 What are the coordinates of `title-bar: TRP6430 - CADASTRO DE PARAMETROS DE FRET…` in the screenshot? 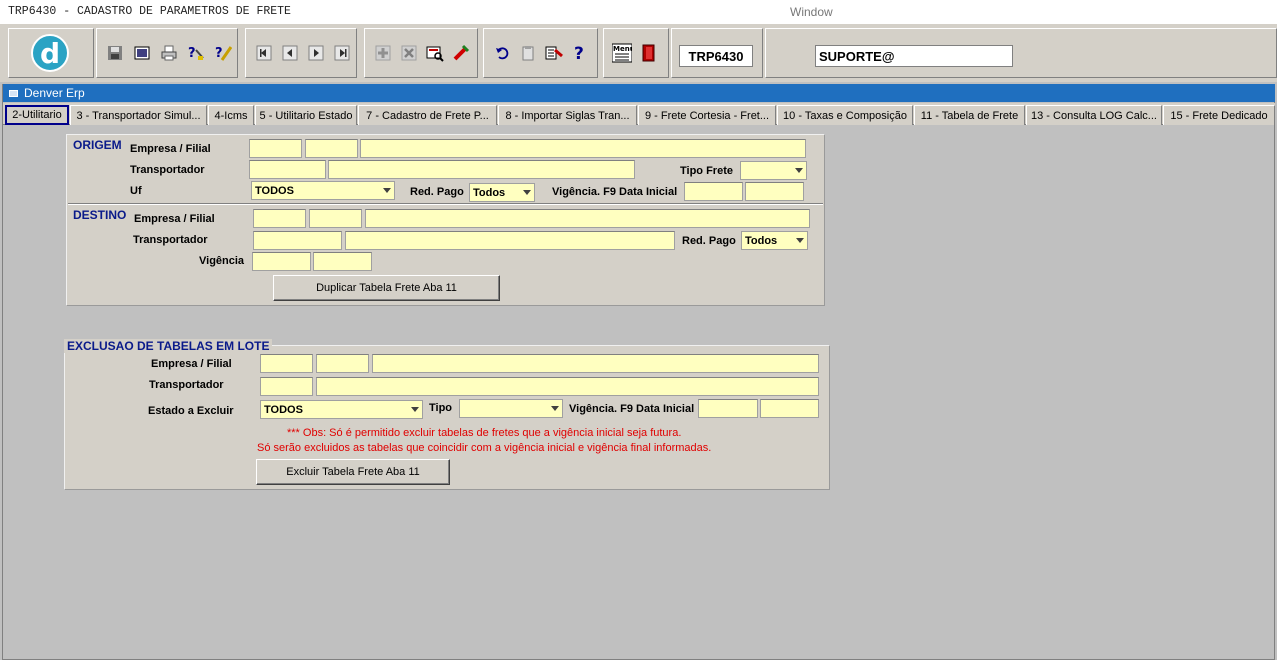 It's located at (638, 12).